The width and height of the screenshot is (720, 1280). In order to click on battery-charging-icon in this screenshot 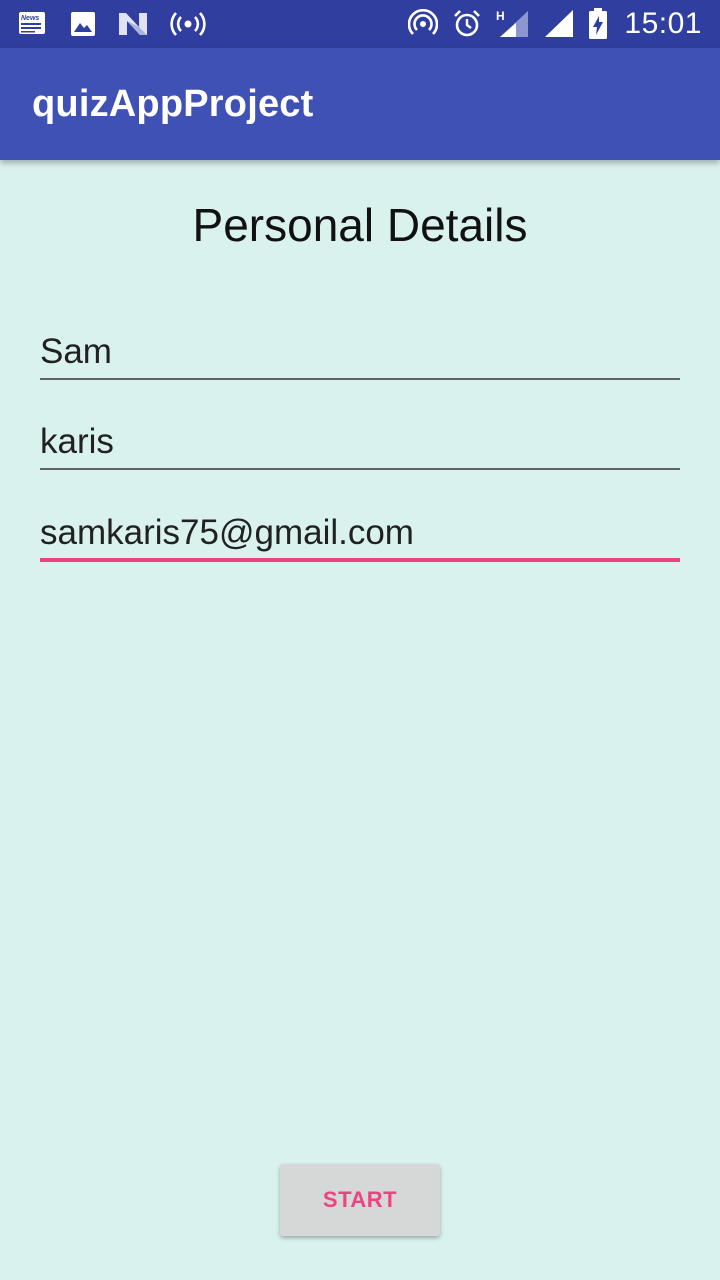, I will do `click(598, 24)`.